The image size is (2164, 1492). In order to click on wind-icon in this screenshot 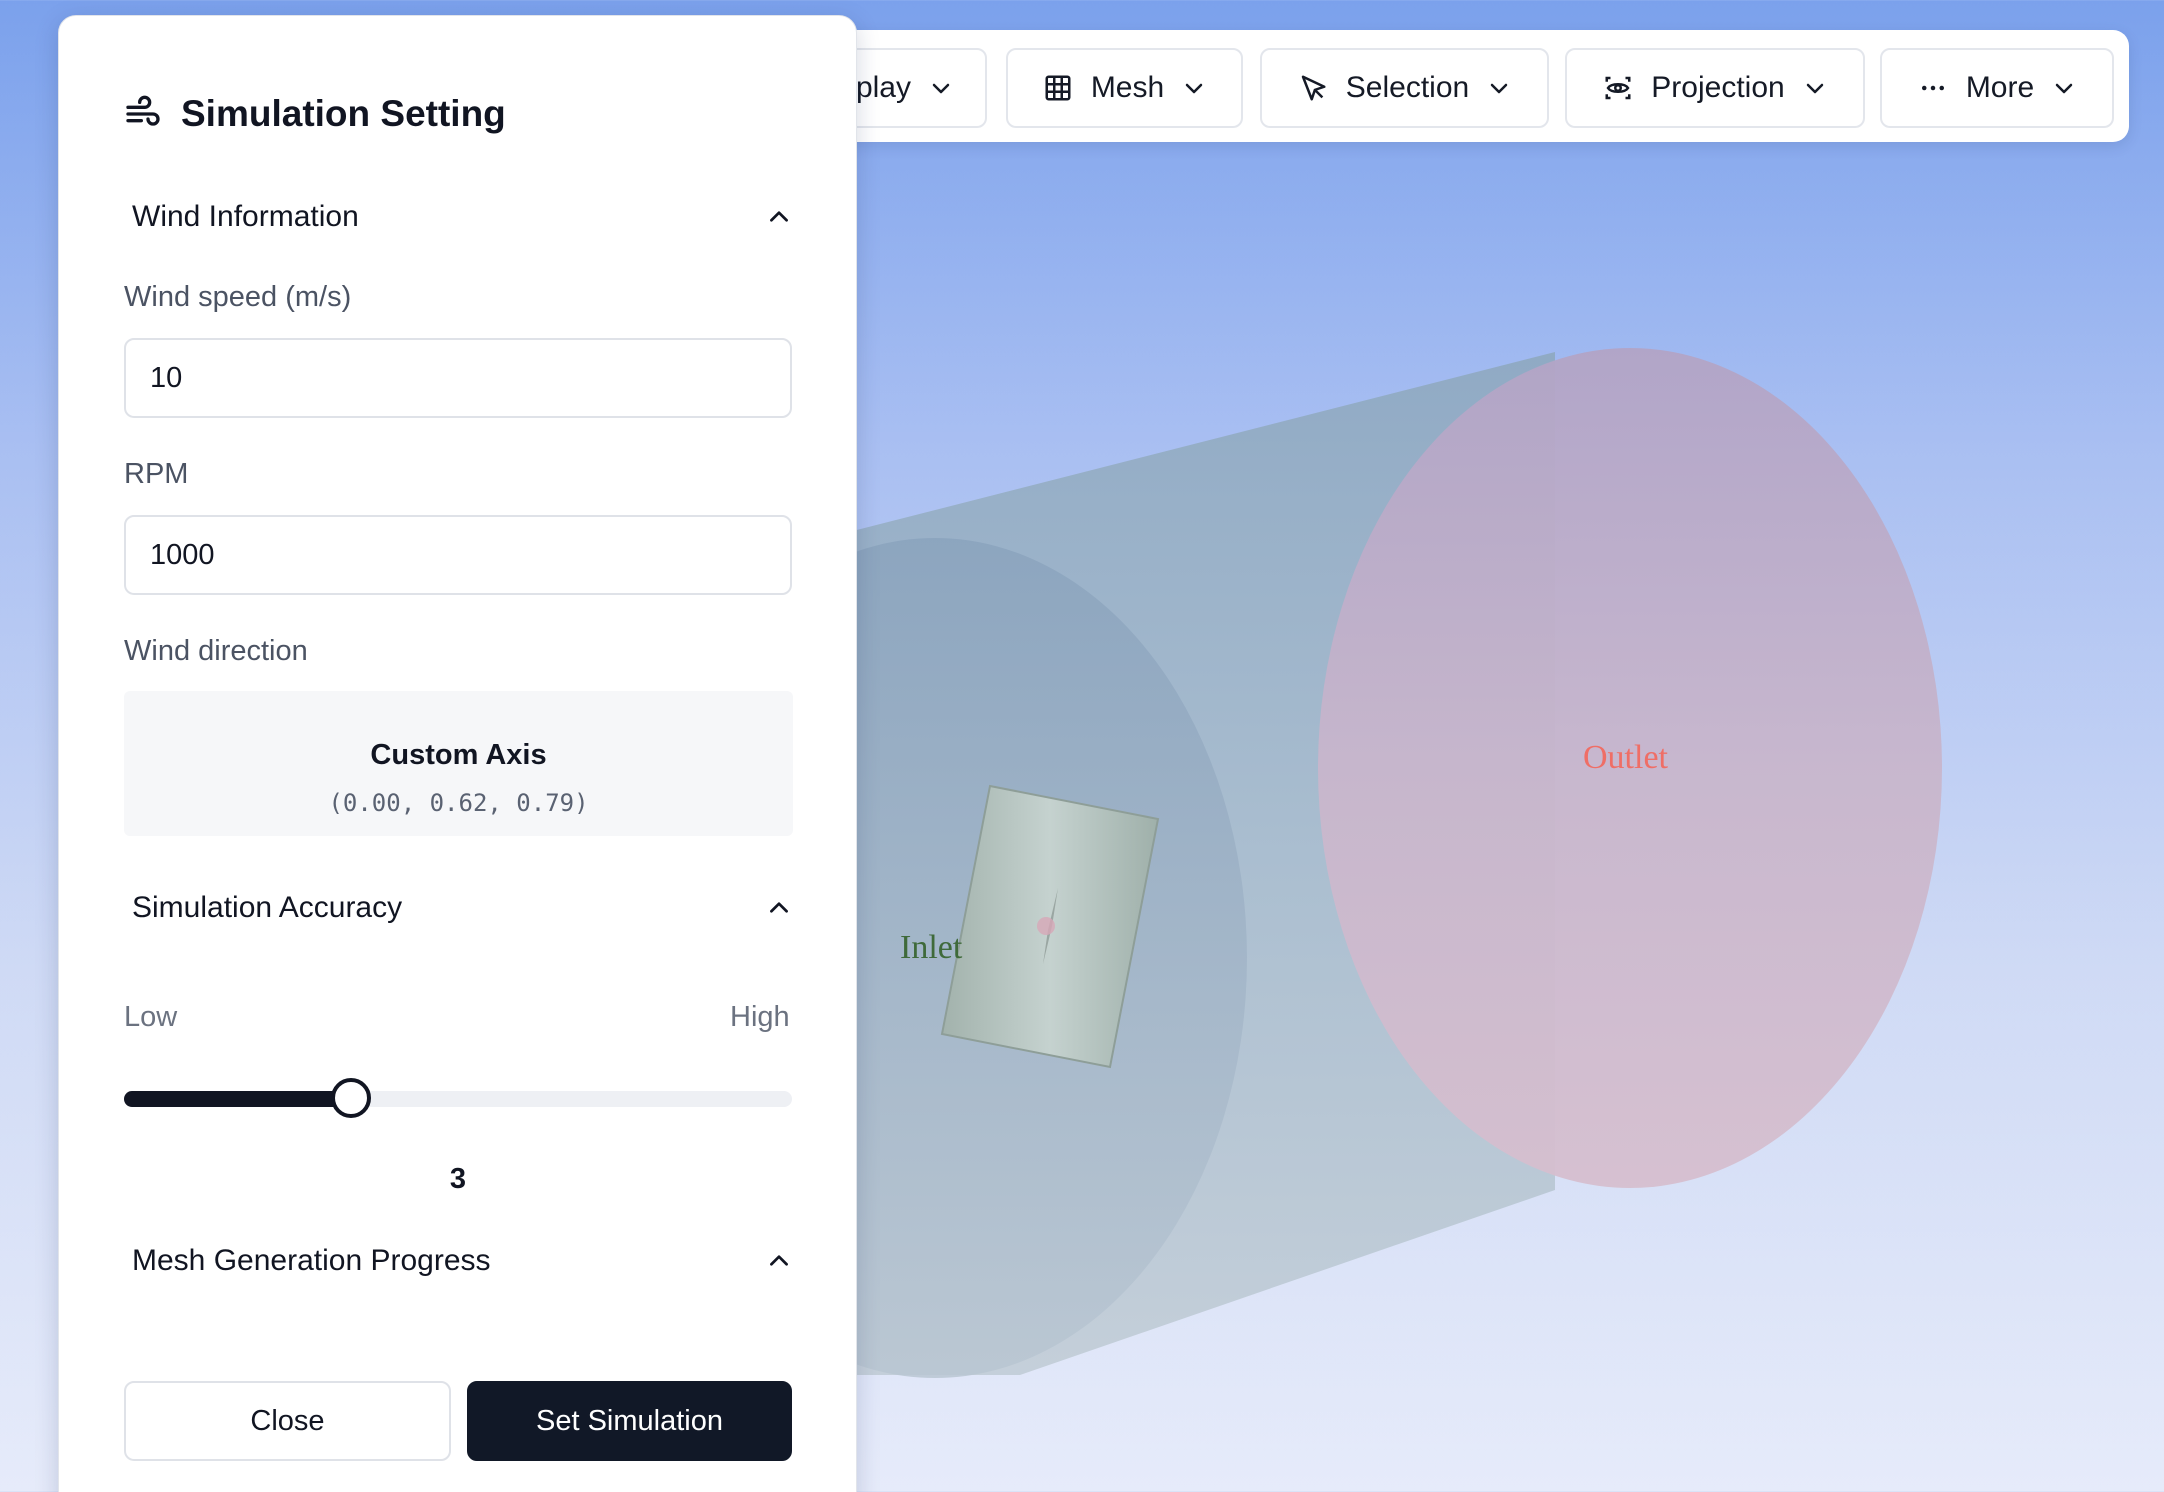, I will do `click(143, 110)`.